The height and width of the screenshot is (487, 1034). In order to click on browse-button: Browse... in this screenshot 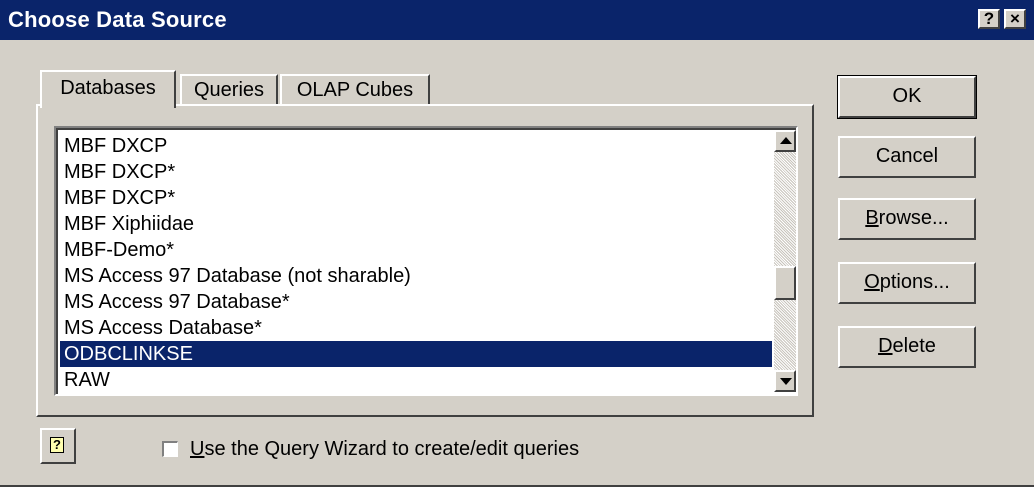, I will do `click(907, 219)`.